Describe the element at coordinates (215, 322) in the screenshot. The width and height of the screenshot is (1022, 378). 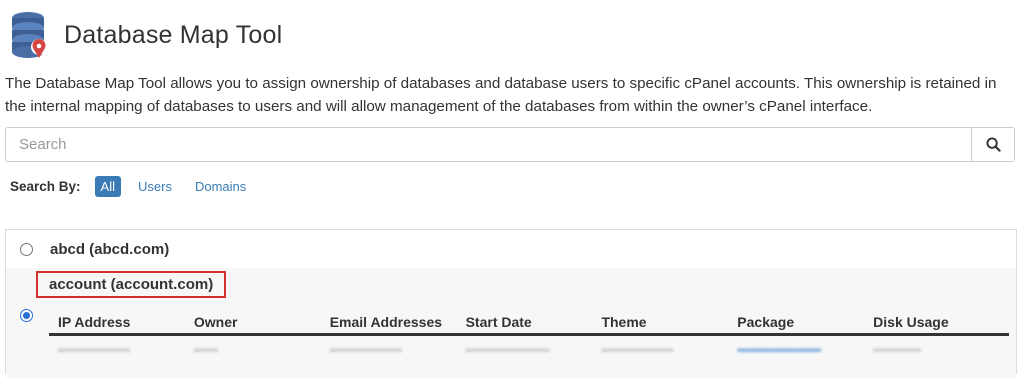
I see `column-owner: Owner` at that location.